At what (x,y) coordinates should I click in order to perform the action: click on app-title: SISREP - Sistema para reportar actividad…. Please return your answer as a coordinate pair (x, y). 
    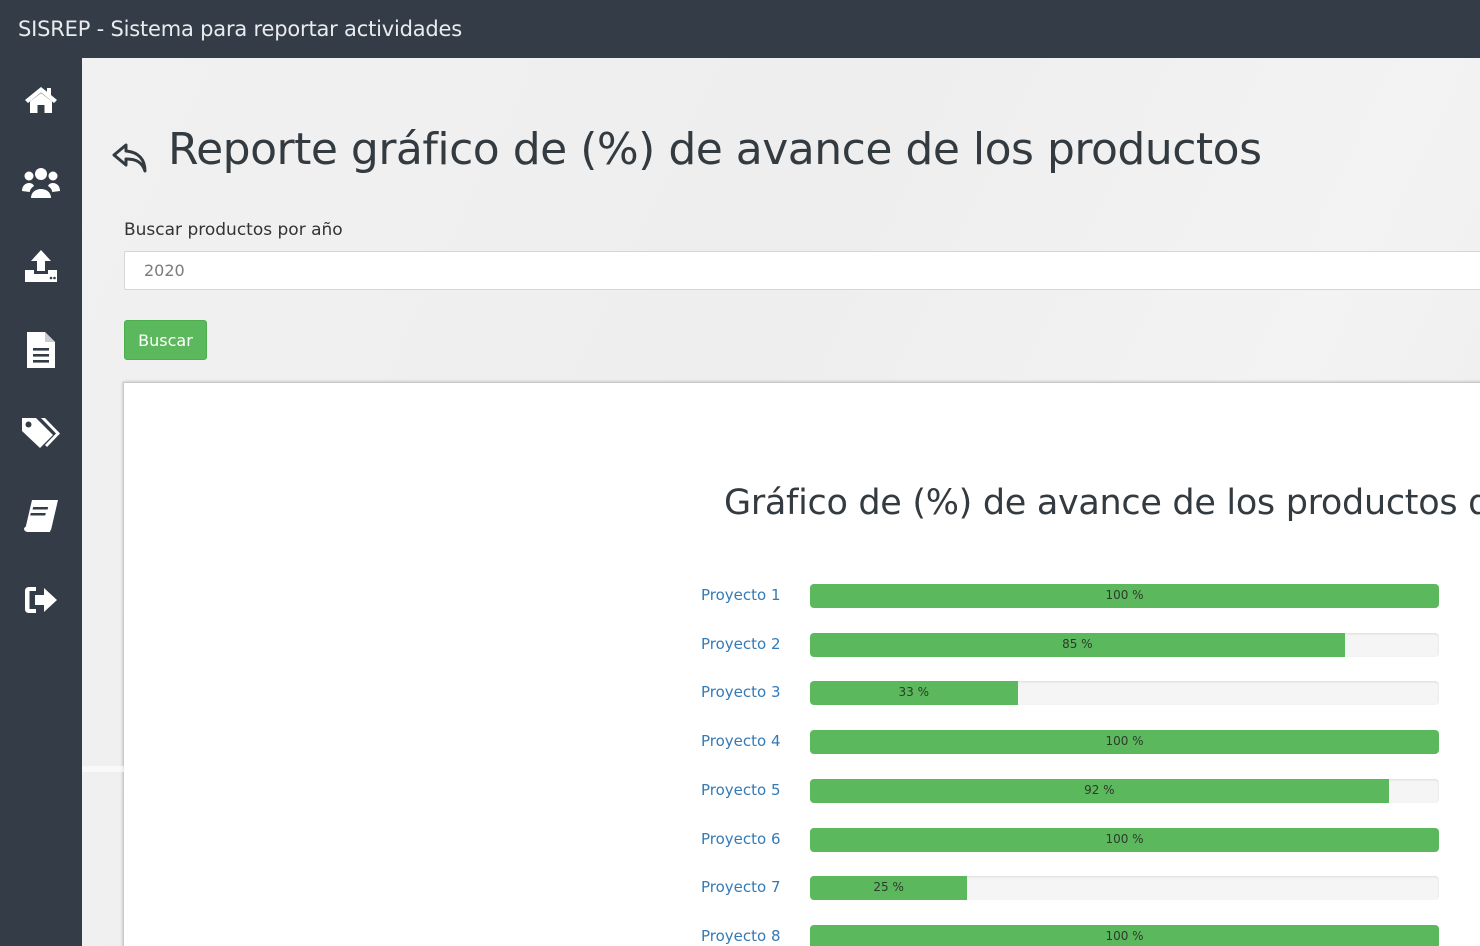
    Looking at the image, I should click on (240, 29).